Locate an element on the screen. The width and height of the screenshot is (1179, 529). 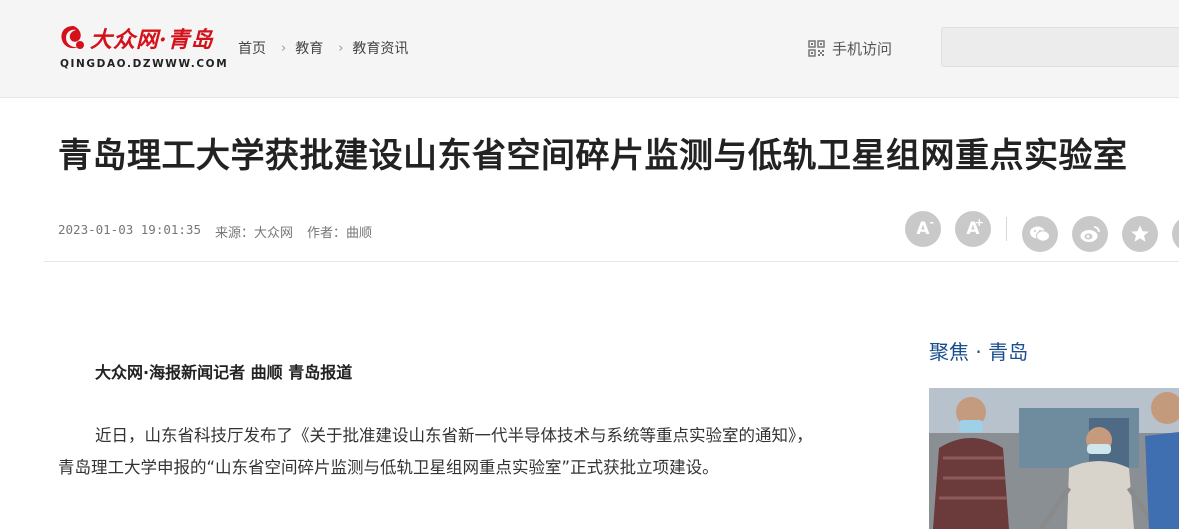
logo-text: 大众网·青岛 is located at coordinates (152, 40).